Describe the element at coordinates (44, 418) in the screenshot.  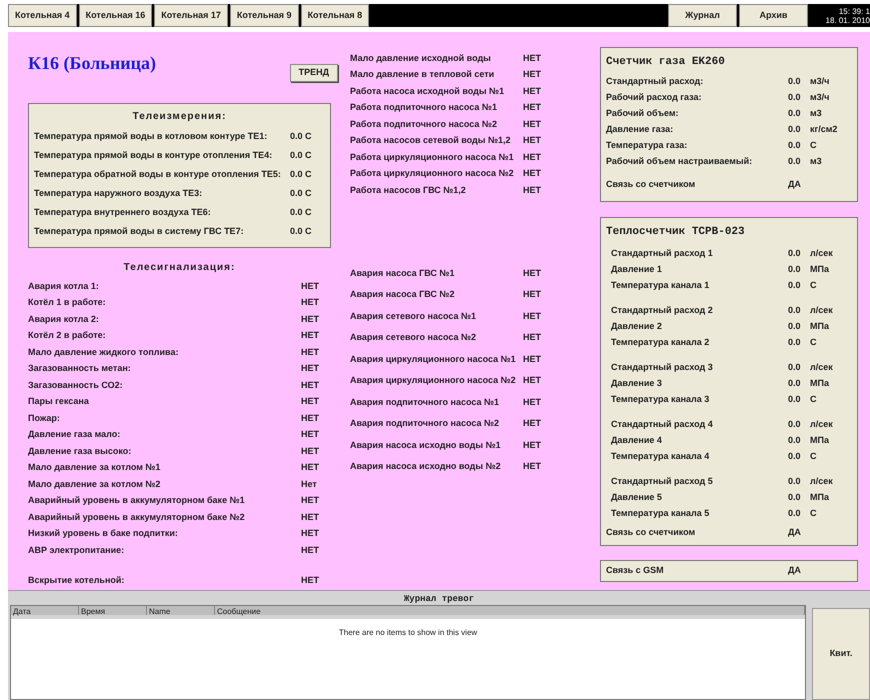
I see `signal-label: Пожар:` at that location.